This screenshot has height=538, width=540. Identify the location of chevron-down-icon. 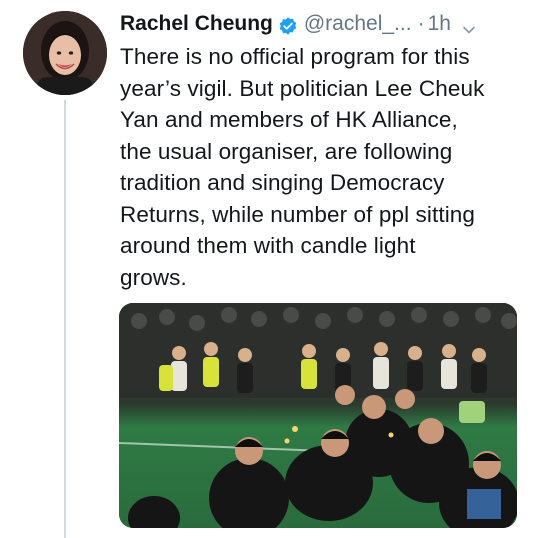
(469, 25).